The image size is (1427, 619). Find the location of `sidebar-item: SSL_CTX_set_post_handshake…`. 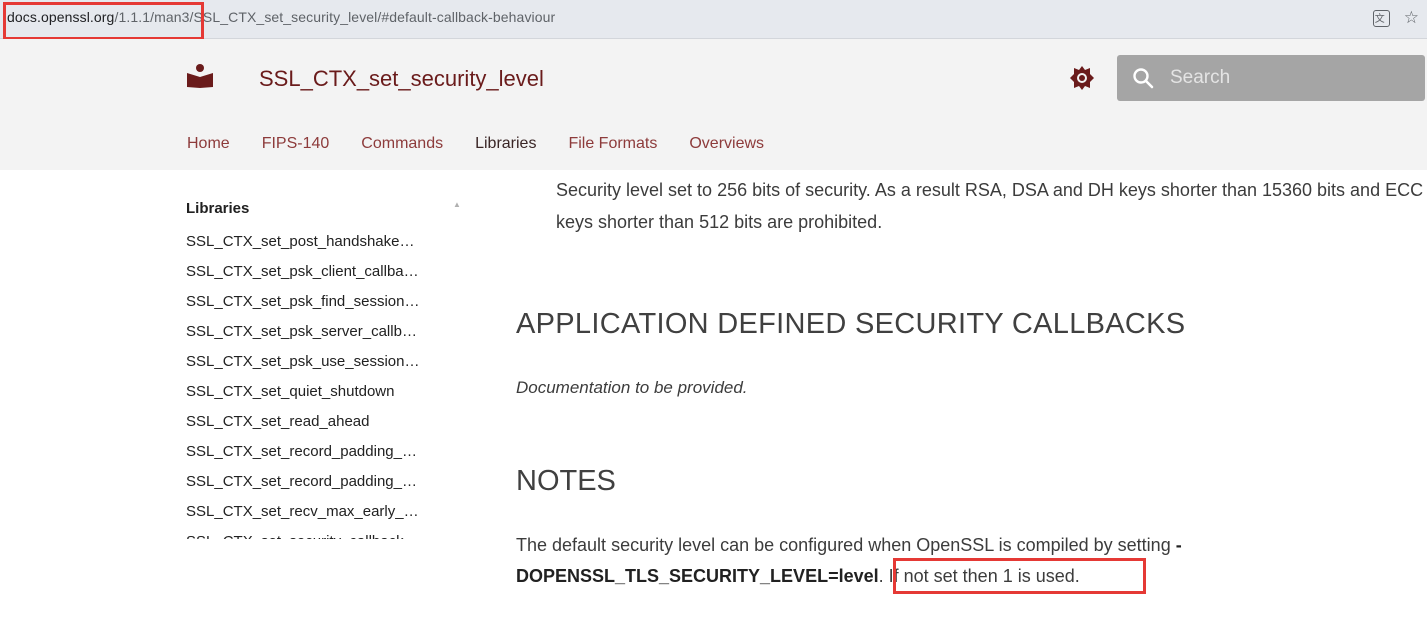

sidebar-item: SSL_CTX_set_post_handshake… is located at coordinates (323, 242).